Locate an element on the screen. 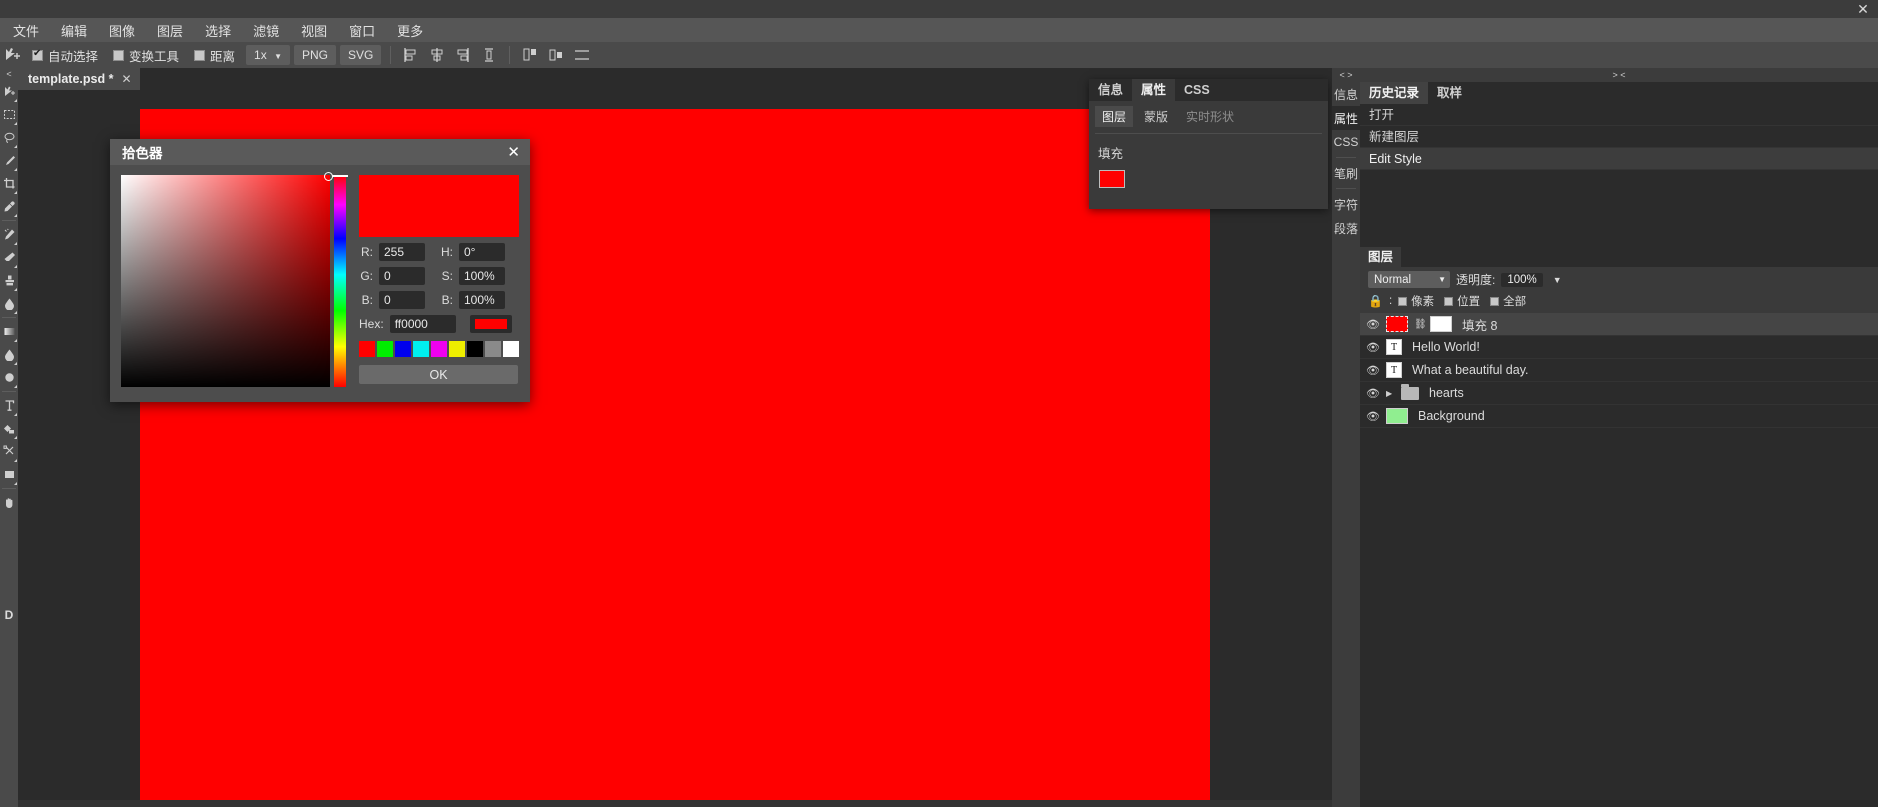  menu-edit: 编辑 is located at coordinates (74, 30).